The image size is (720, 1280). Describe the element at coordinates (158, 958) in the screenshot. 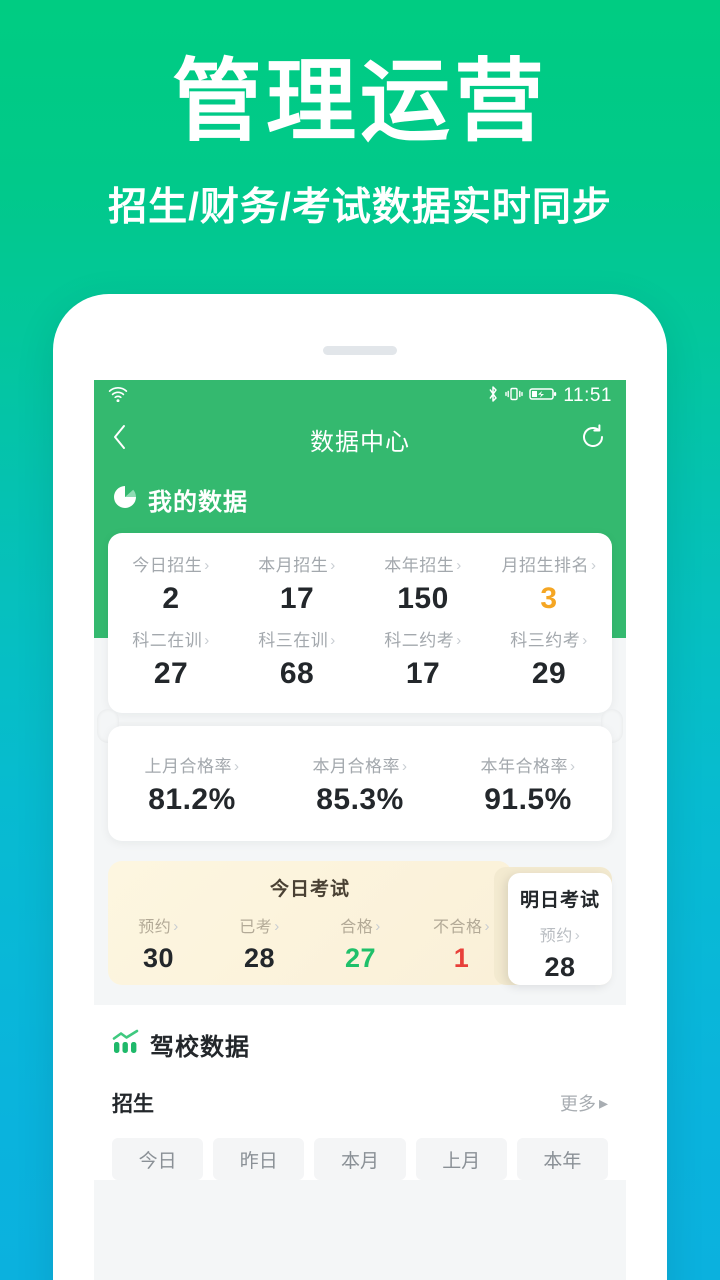

I see `stat-value: 30` at that location.